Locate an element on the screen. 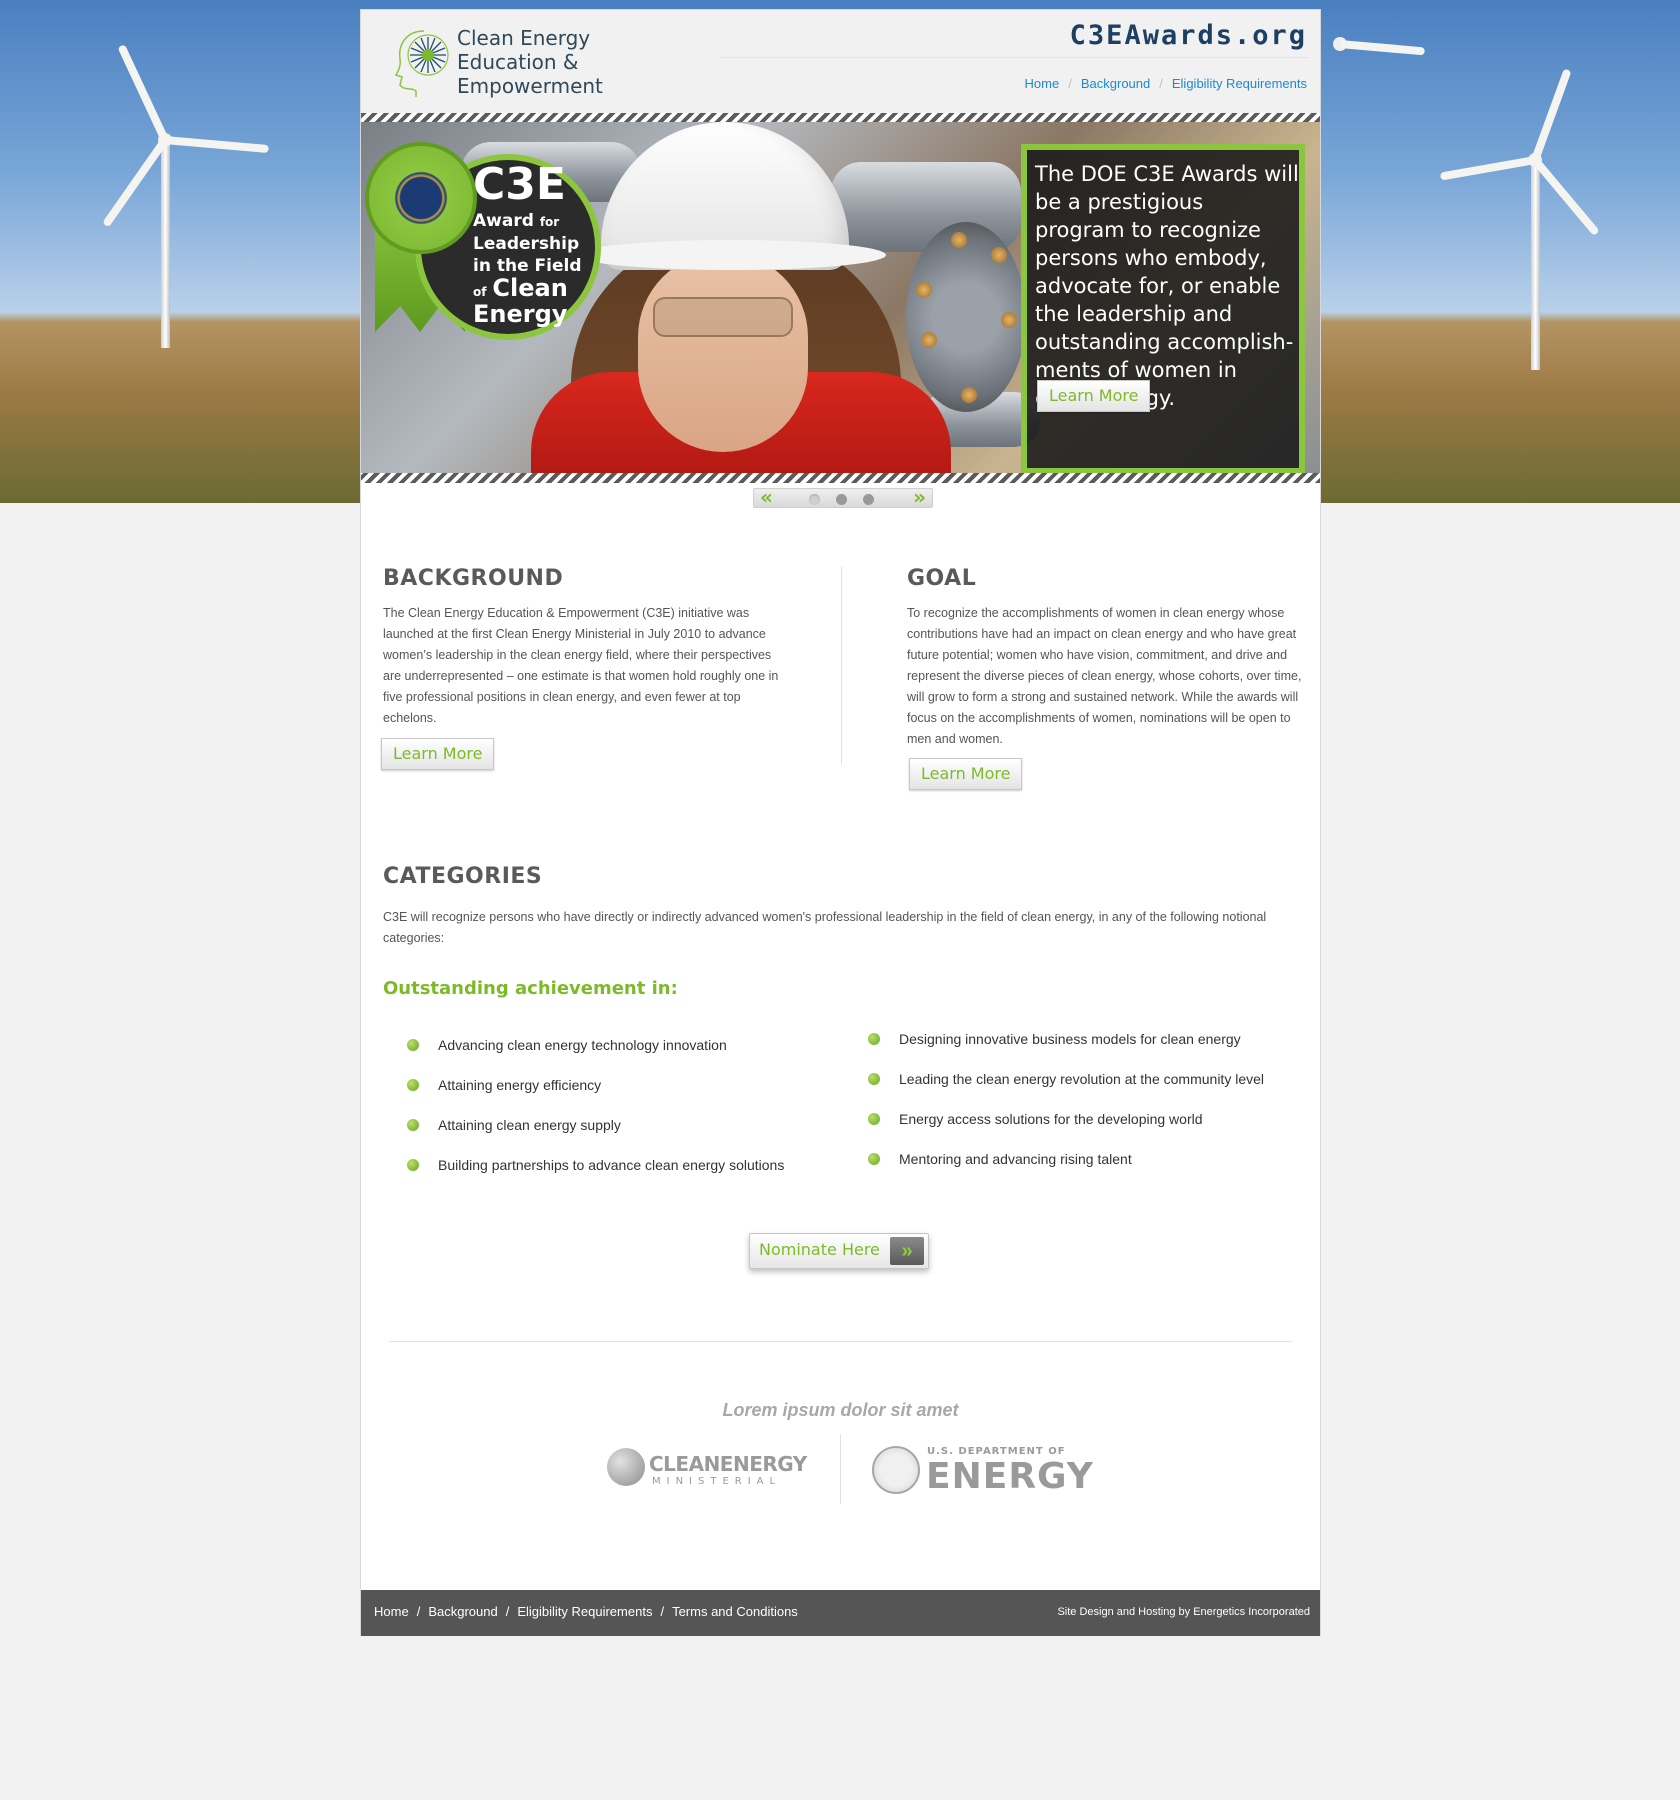  award-line-1: Award is located at coordinates (503, 221).